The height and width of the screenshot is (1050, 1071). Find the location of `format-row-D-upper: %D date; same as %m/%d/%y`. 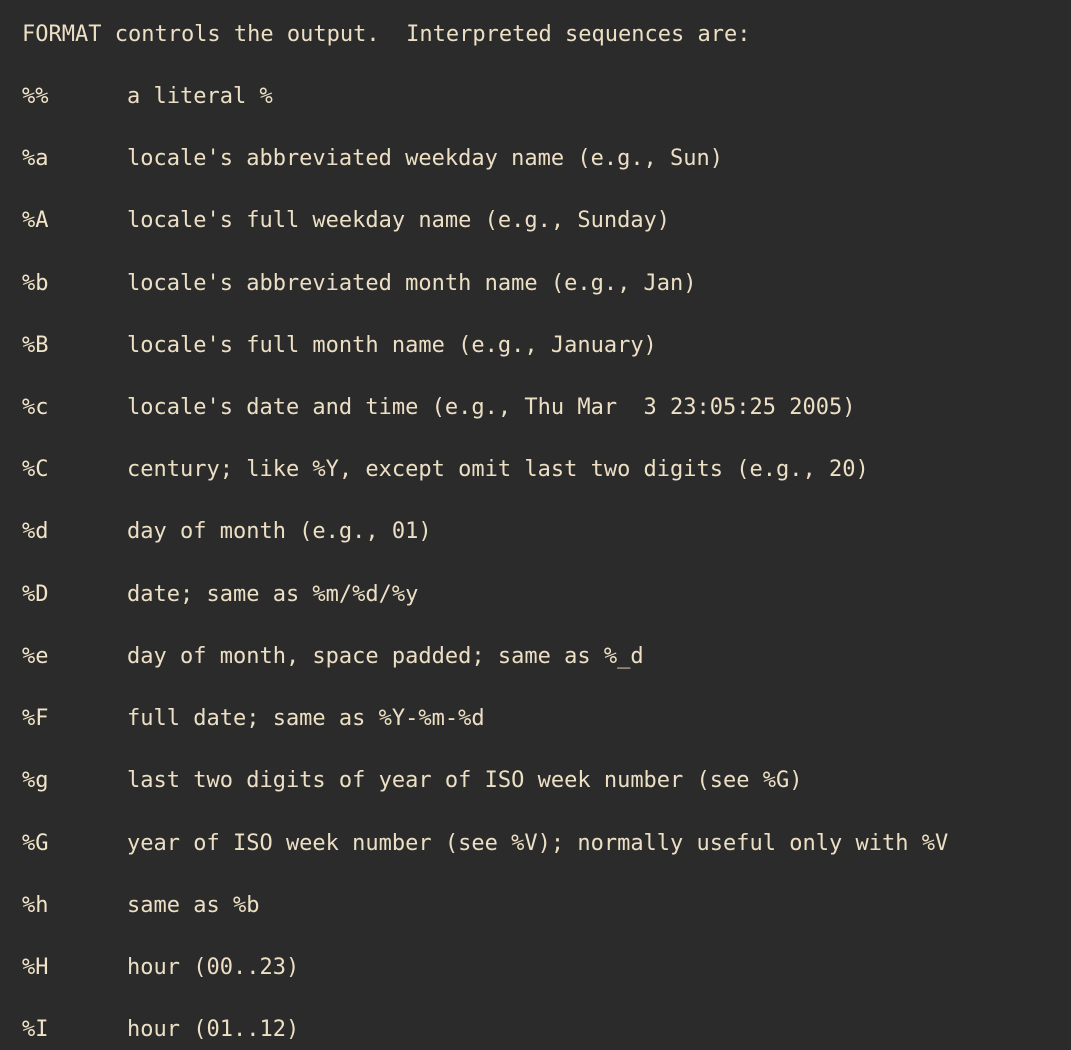

format-row-D-upper: %D date; same as %m/%d/%y is located at coordinates (220, 595).